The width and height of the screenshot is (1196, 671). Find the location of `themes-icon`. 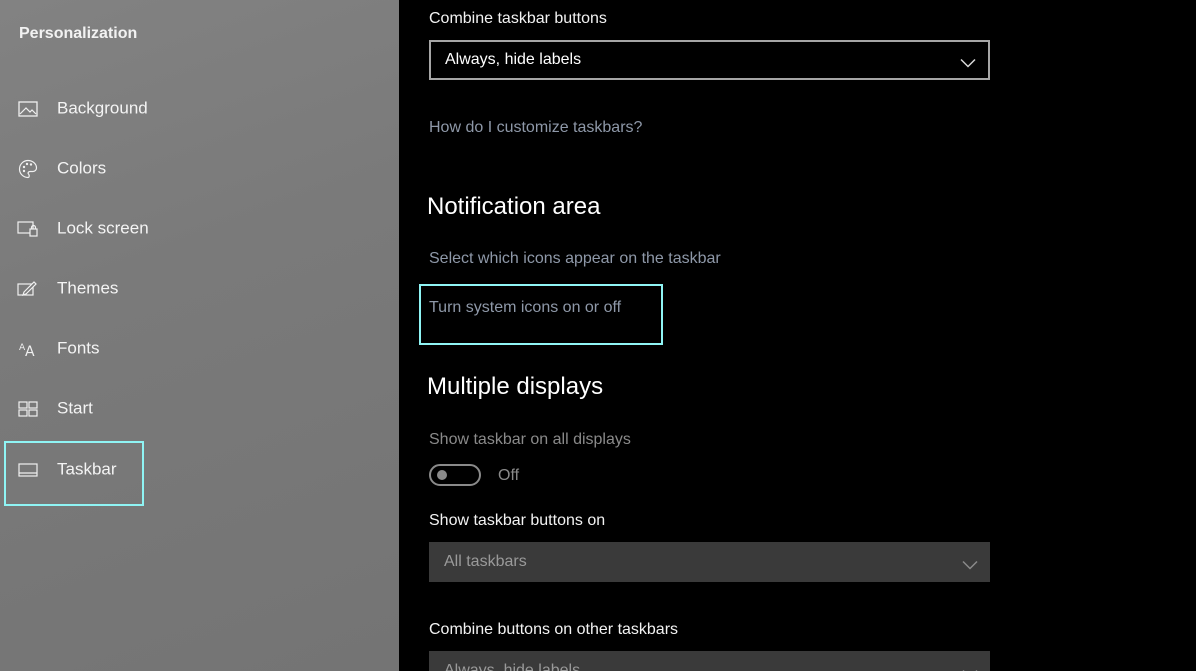

themes-icon is located at coordinates (28, 289).